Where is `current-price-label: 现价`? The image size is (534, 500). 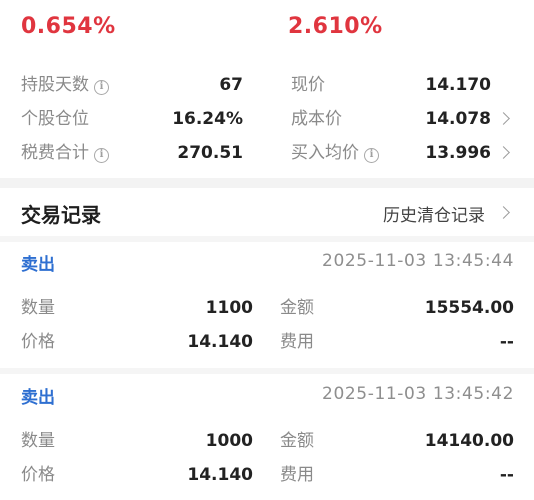 current-price-label: 现价 is located at coordinates (308, 85).